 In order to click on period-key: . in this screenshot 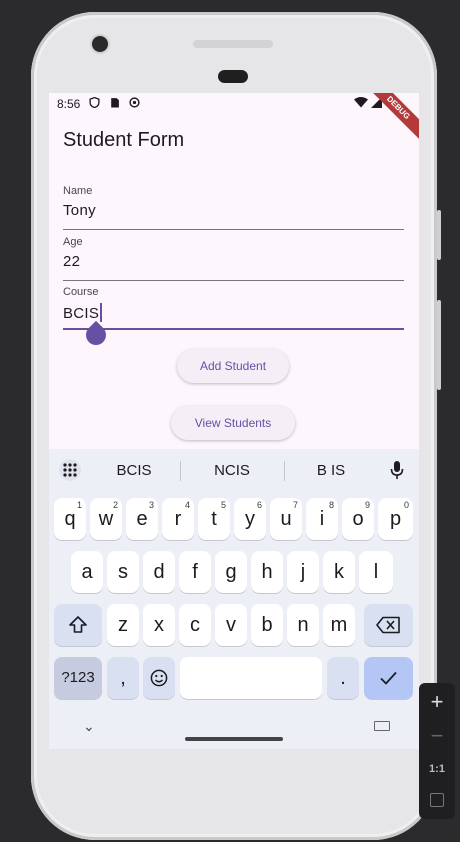, I will do `click(343, 678)`.